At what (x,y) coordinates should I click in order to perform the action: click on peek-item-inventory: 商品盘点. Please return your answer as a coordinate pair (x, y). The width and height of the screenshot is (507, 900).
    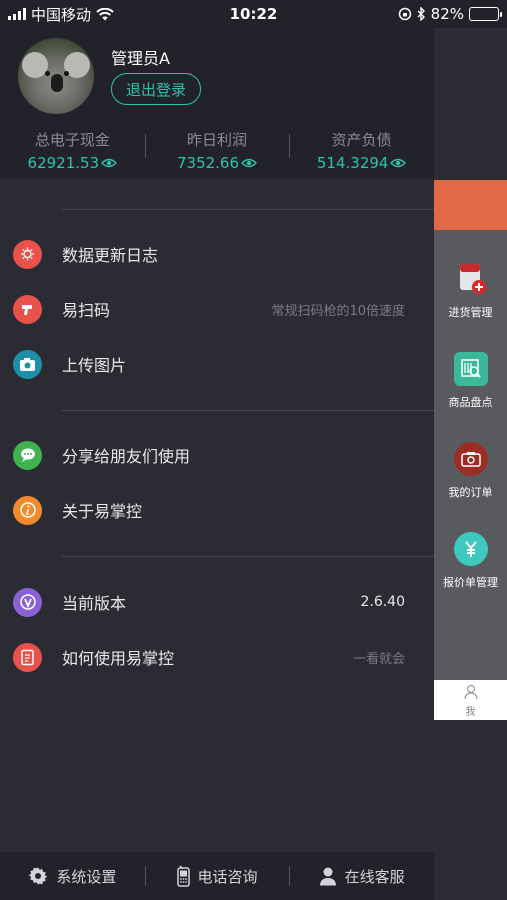
    Looking at the image, I should click on (470, 381).